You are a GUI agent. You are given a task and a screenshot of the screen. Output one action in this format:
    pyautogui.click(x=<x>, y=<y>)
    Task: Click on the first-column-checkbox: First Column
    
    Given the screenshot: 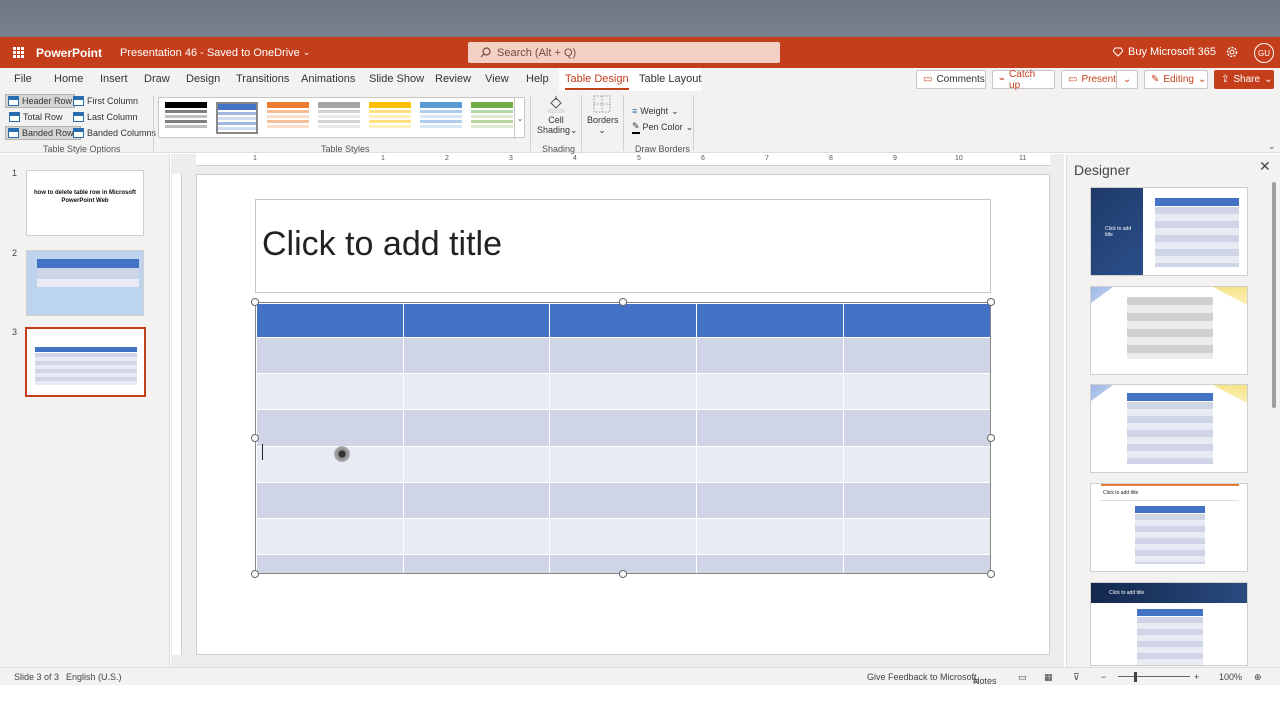 What is the action you would take?
    pyautogui.click(x=105, y=101)
    